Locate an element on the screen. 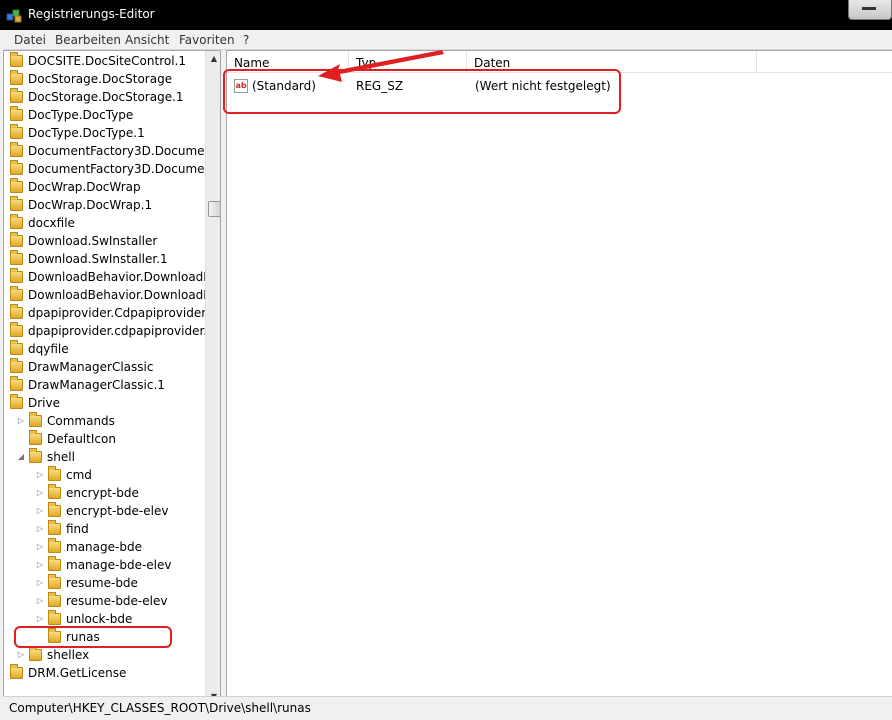 The image size is (892, 720). tree-item: ▷ manage-bde is located at coordinates (104, 547).